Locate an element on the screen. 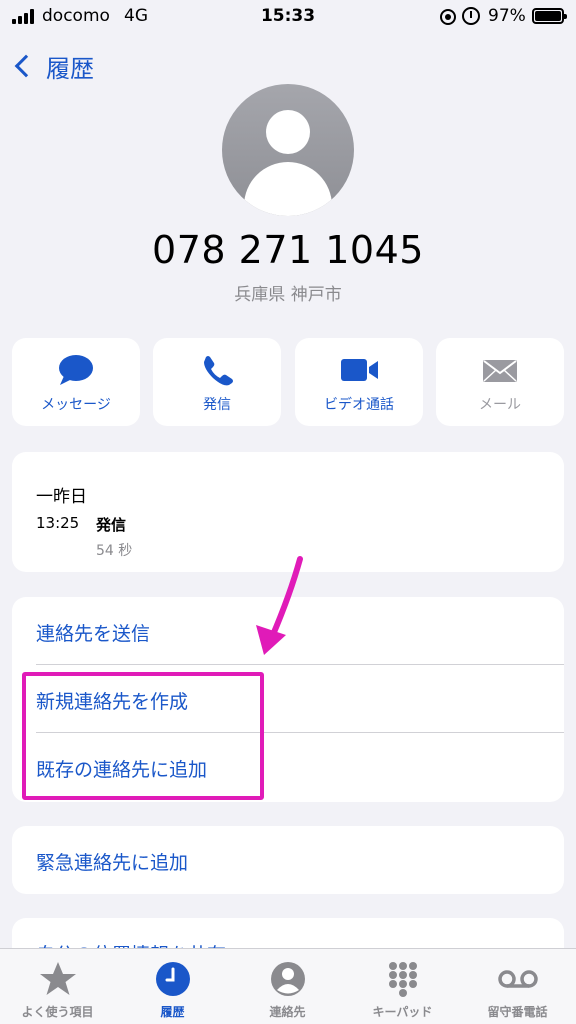 The width and height of the screenshot is (576, 1024). tab-recents-label: 履歴 is located at coordinates (172, 1012).